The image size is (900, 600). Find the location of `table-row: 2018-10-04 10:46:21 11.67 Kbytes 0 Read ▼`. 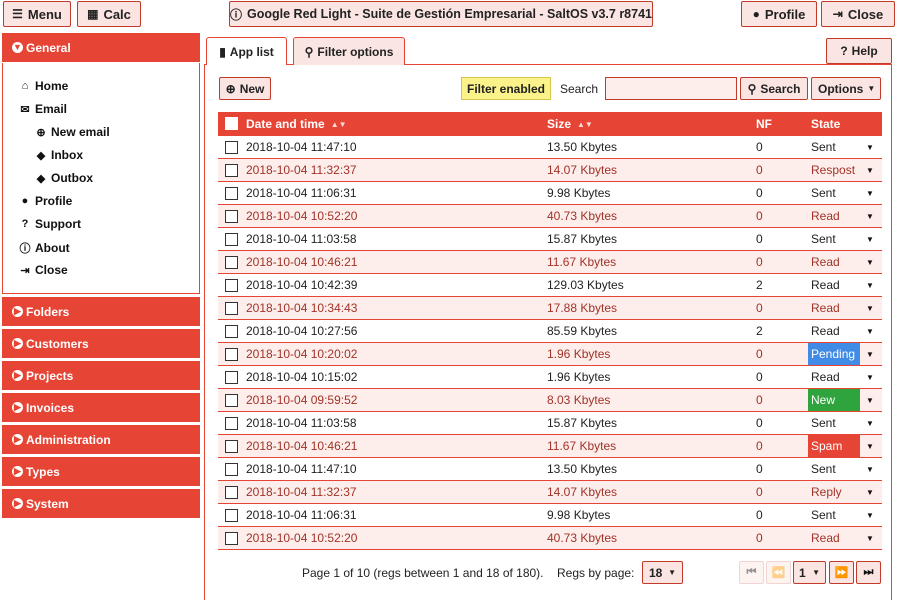

table-row: 2018-10-04 10:46:21 11.67 Kbytes 0 Read ▼ is located at coordinates (550, 262).